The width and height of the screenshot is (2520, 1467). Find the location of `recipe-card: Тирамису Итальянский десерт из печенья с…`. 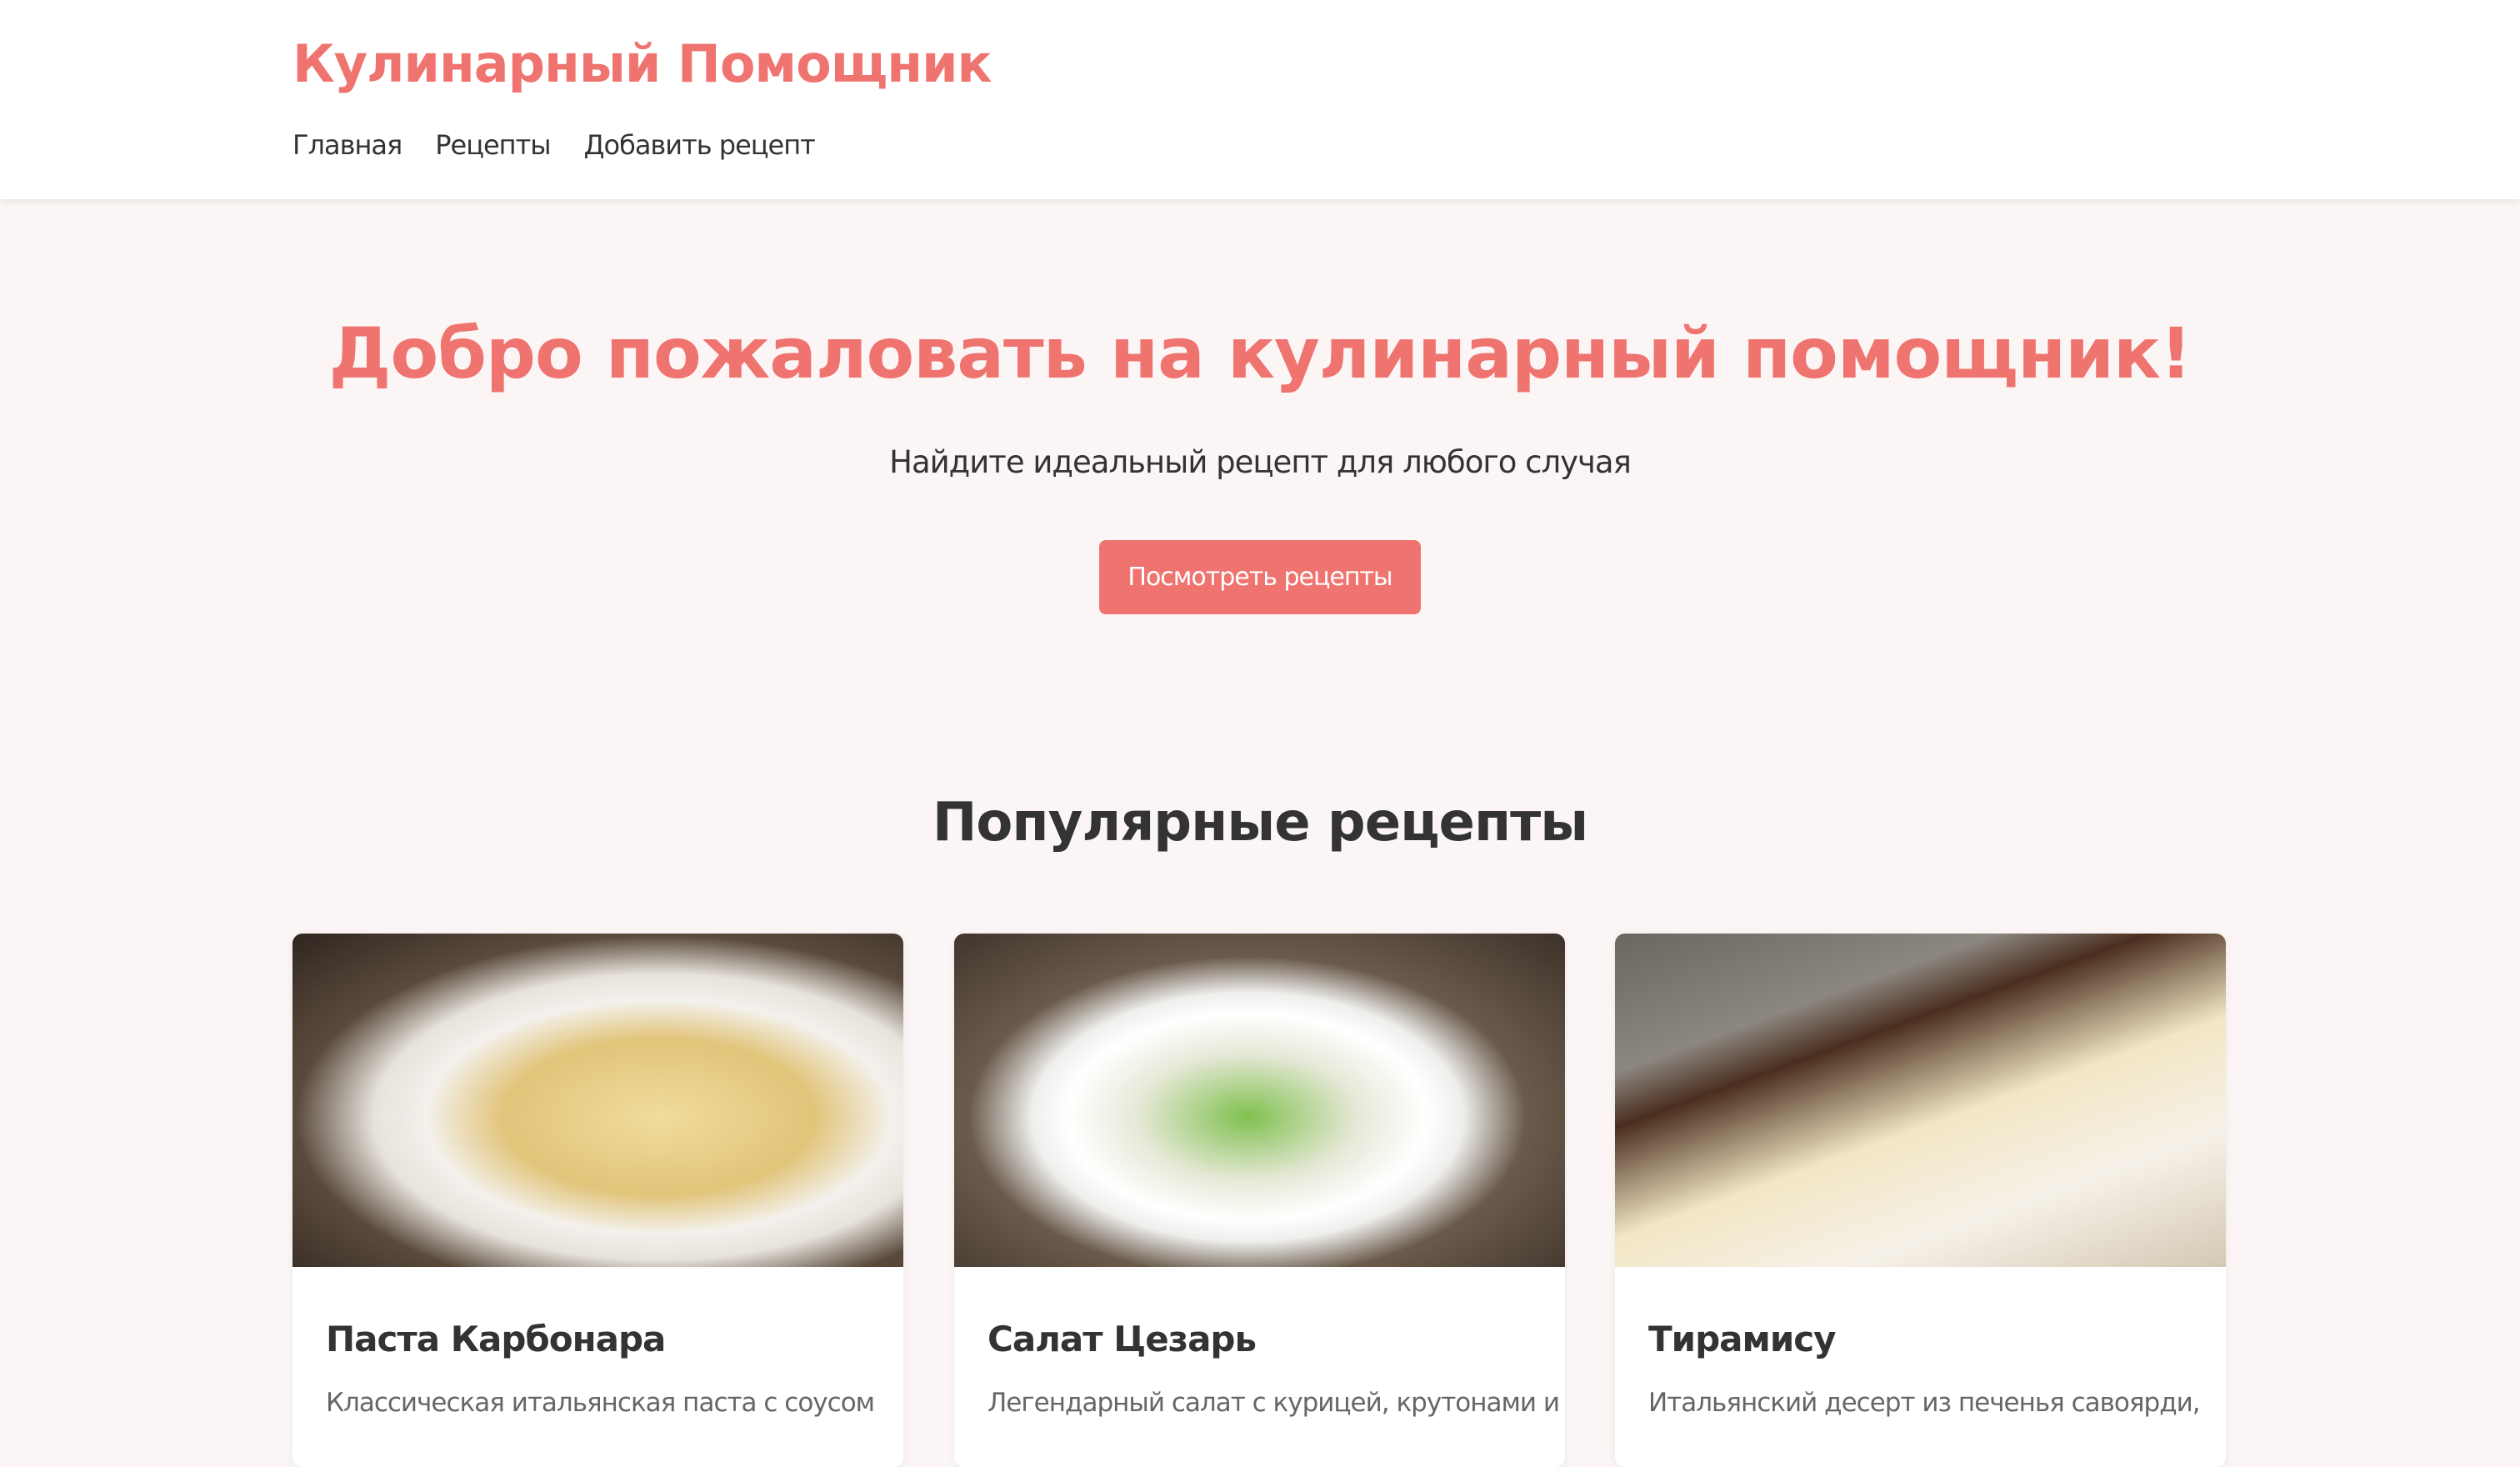

recipe-card: Тирамису Итальянский десерт из печенья с… is located at coordinates (1920, 1200).